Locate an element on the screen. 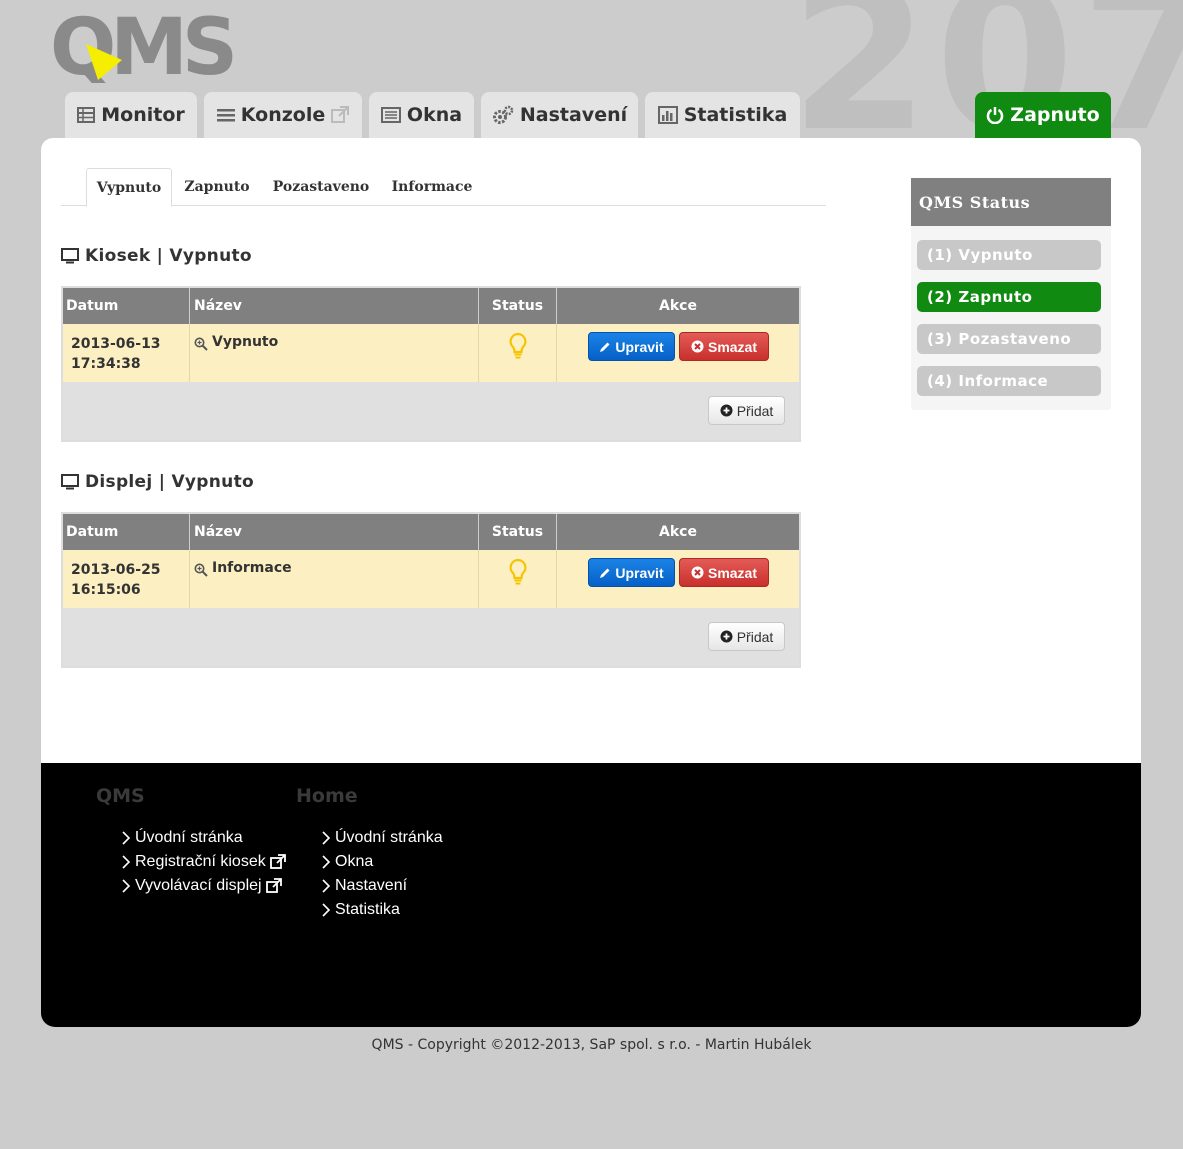  footer-link-label: Vyvolávací displej is located at coordinates (198, 885).